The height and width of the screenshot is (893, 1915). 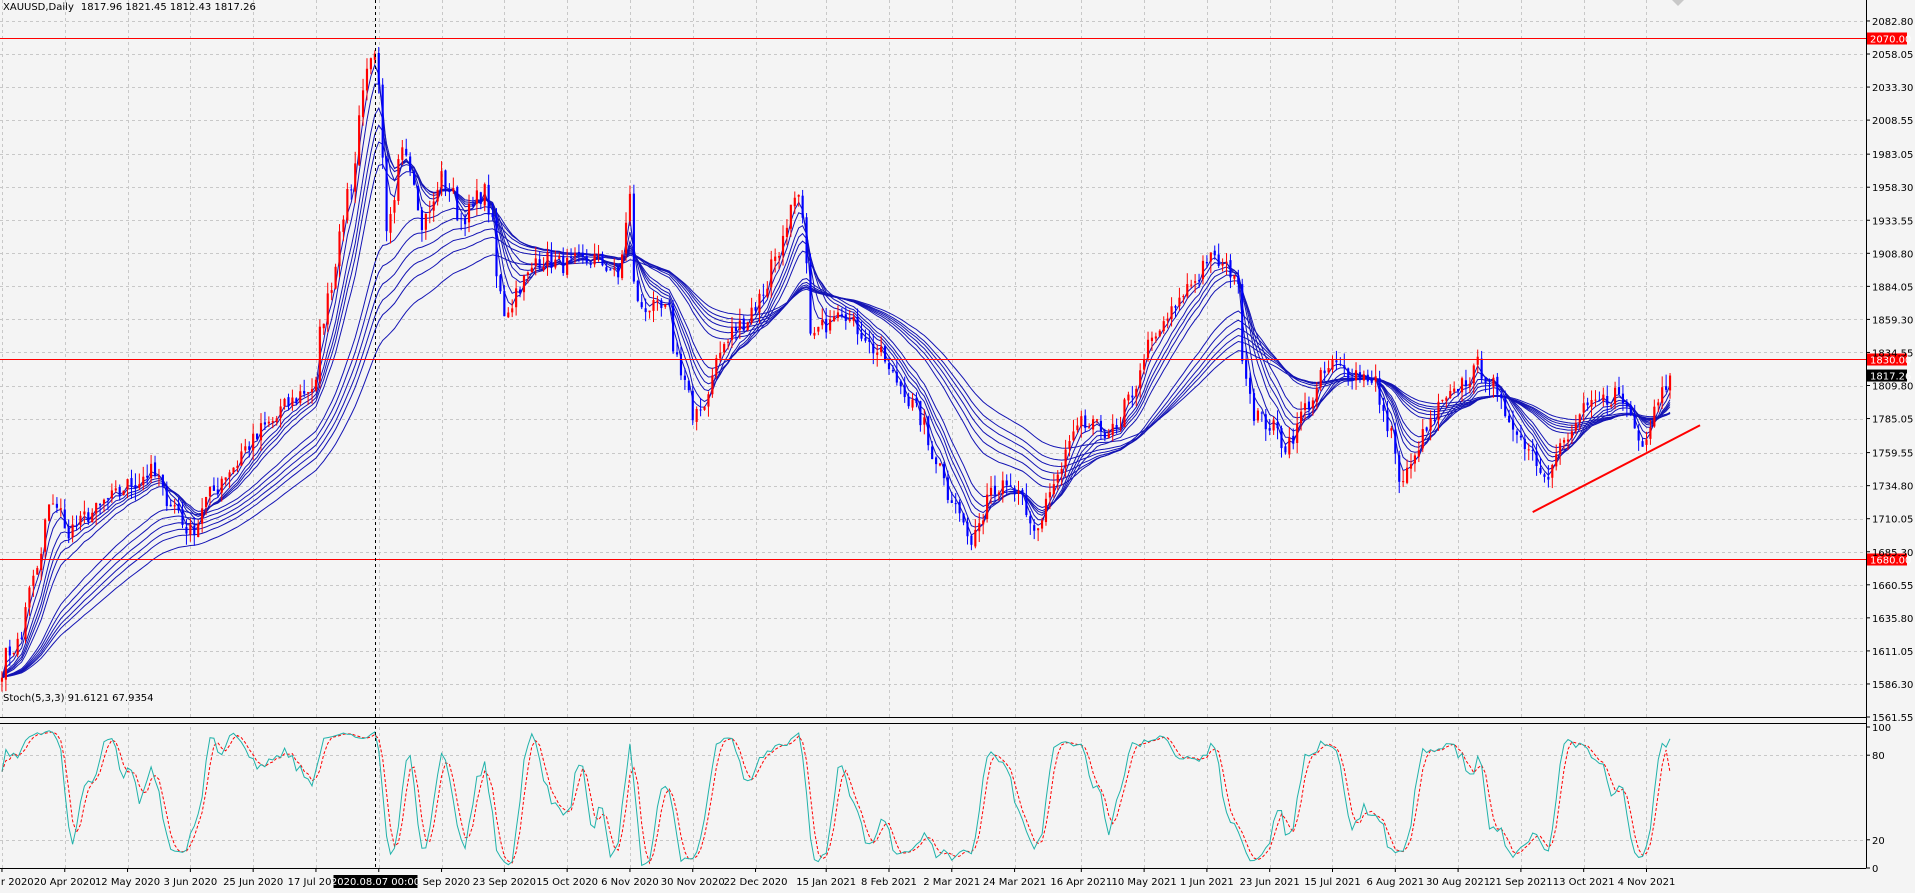 What do you see at coordinates (1616, 468) in the screenshot?
I see `trendline-group` at bounding box center [1616, 468].